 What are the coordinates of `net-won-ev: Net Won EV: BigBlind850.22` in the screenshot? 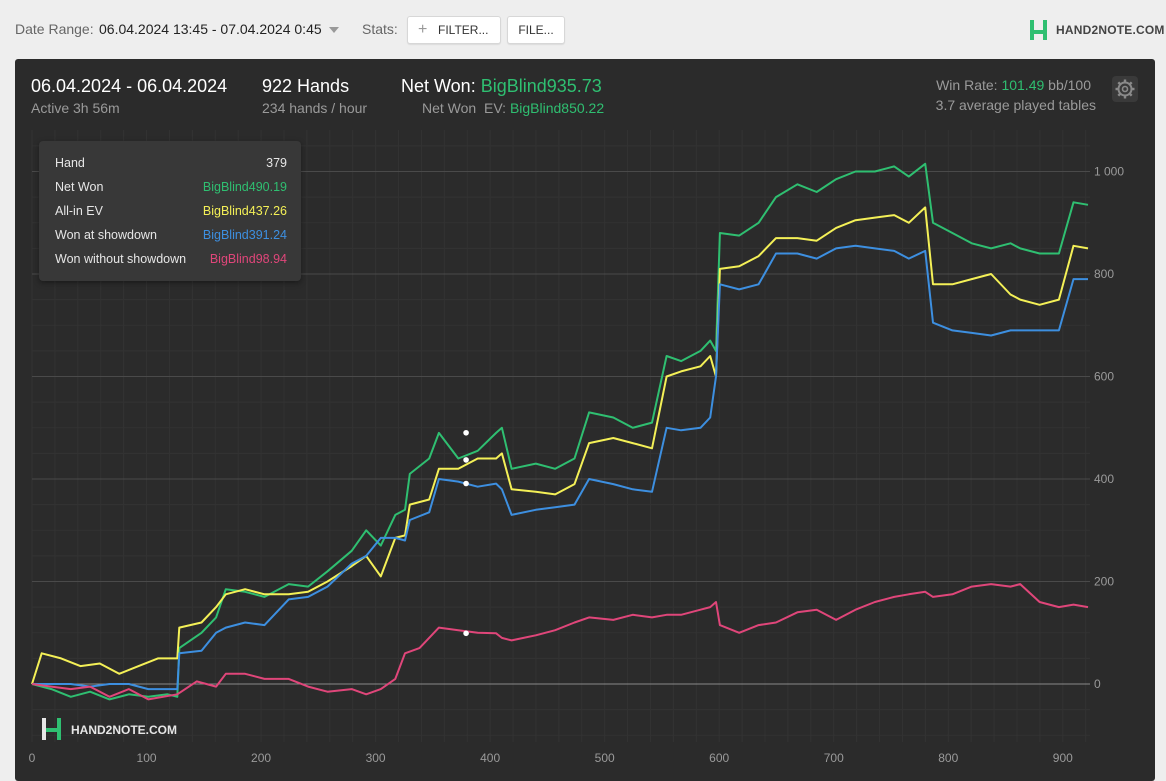 It's located at (513, 108).